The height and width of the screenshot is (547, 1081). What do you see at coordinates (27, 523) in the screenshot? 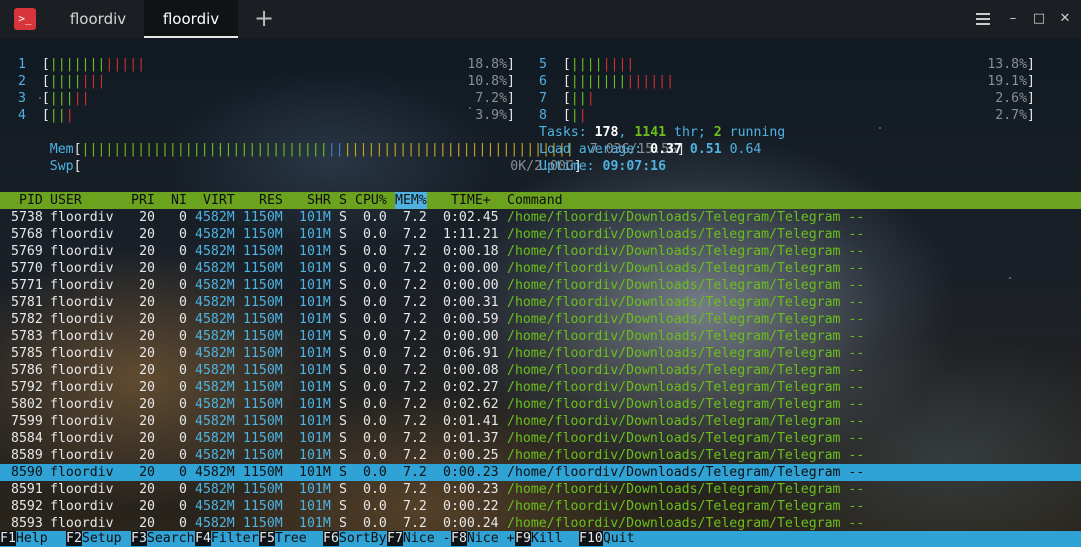
I see `cell-pid: 8593` at bounding box center [27, 523].